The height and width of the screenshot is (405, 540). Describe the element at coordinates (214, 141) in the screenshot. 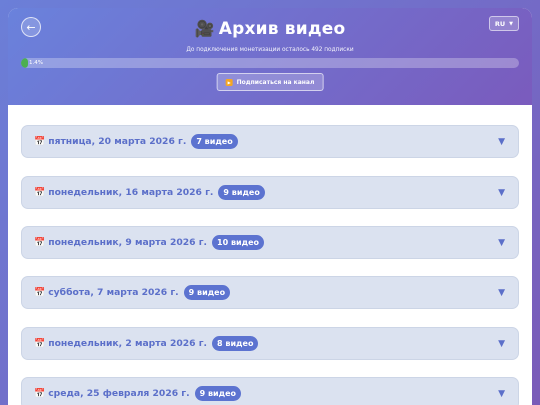

I see `video-count-badge: 7 видео` at that location.